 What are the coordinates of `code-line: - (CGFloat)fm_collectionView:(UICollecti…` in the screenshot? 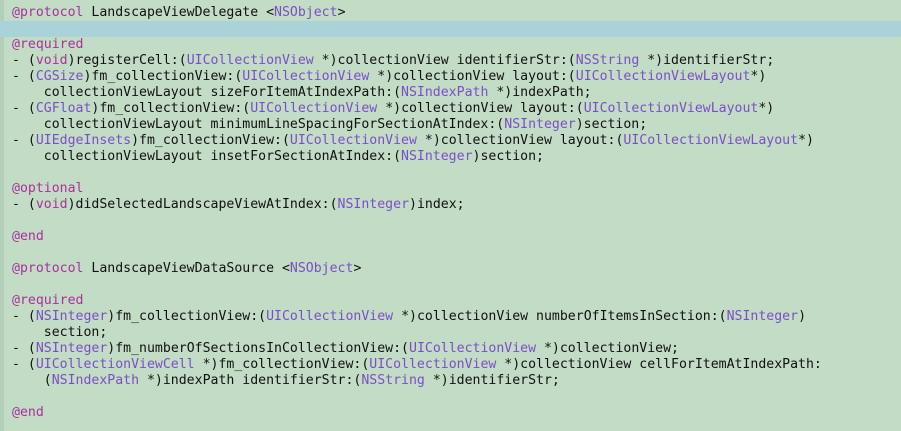 It's located at (450, 109).